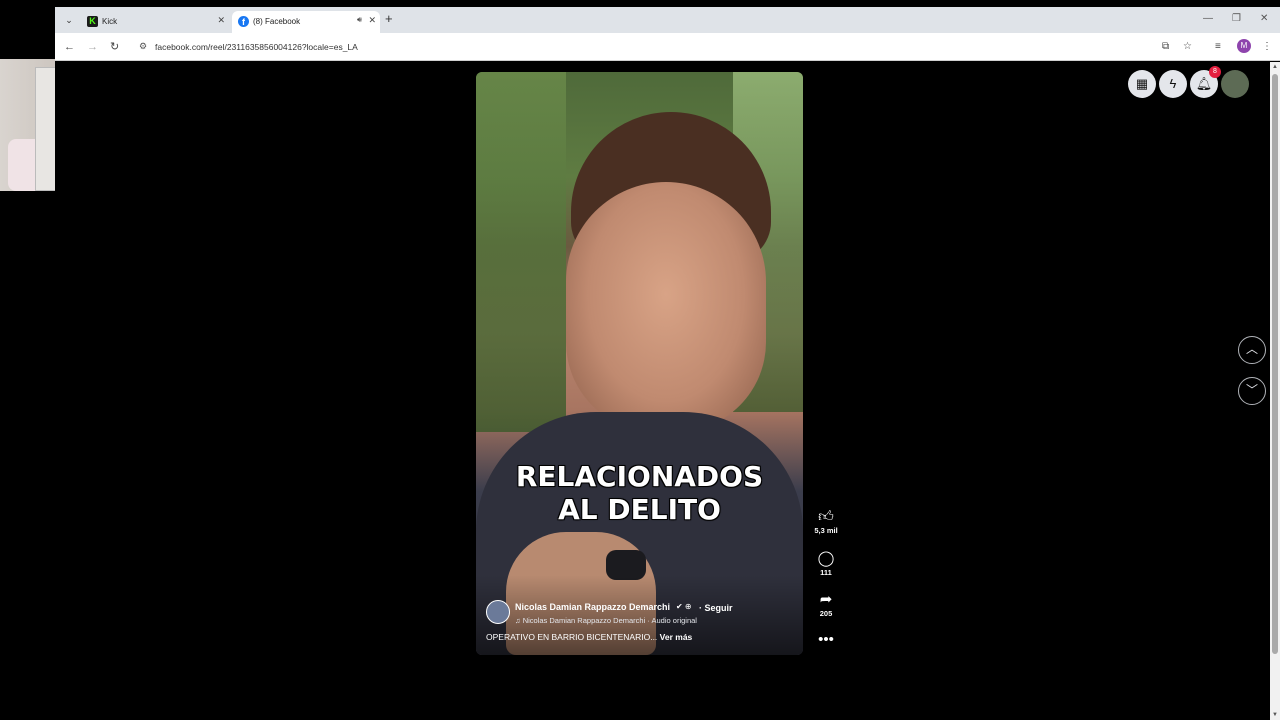 This screenshot has height=720, width=1280. I want to click on video-foliage-left, so click(521, 252).